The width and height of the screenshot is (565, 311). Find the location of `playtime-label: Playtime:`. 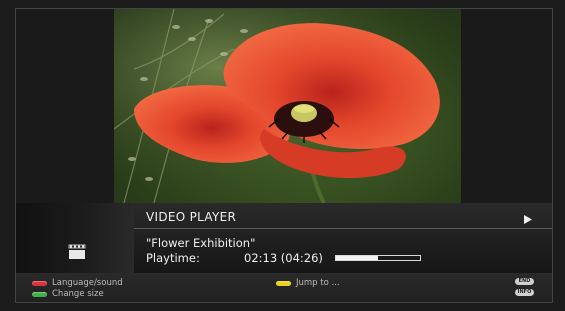

playtime-label: Playtime: is located at coordinates (173, 258).